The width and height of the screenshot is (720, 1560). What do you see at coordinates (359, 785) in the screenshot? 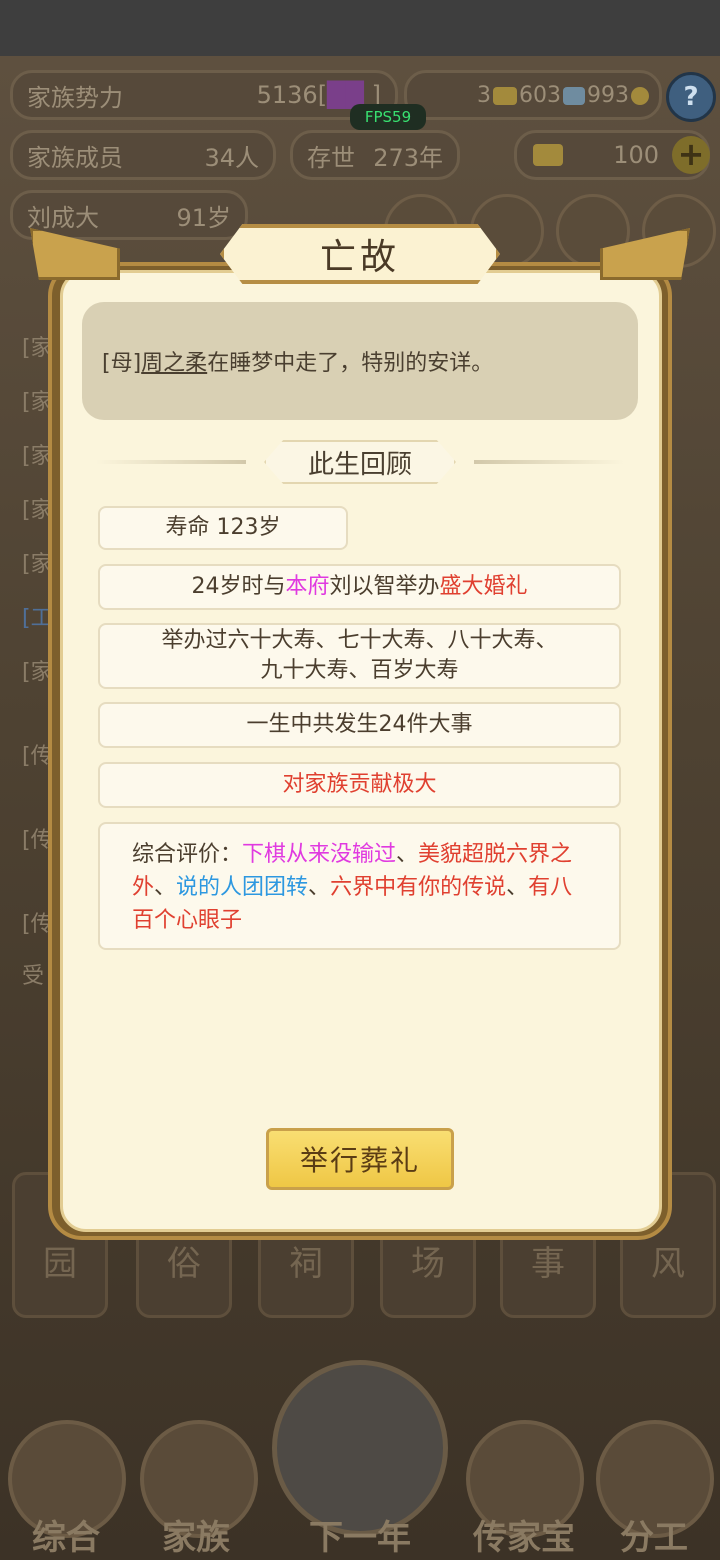
I see `contribution-card: 对家族贡献极大` at bounding box center [359, 785].